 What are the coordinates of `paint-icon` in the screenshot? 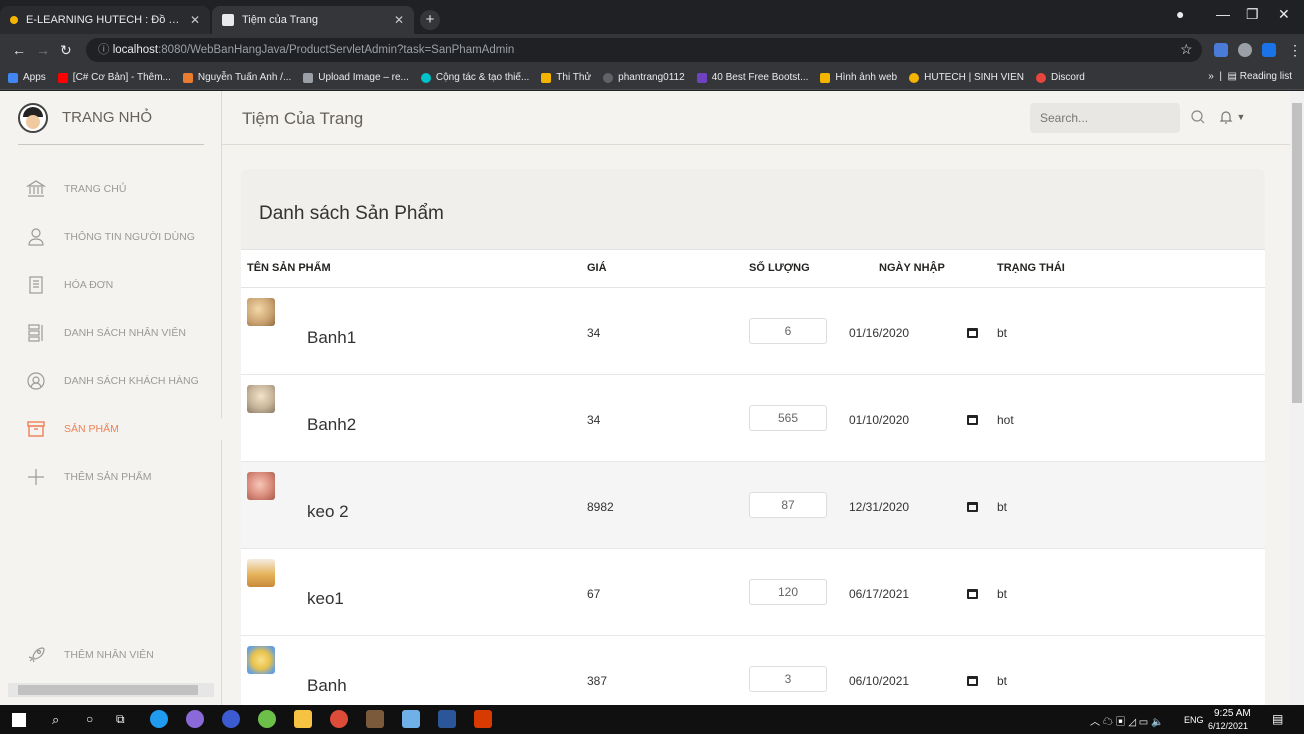 It's located at (195, 719).